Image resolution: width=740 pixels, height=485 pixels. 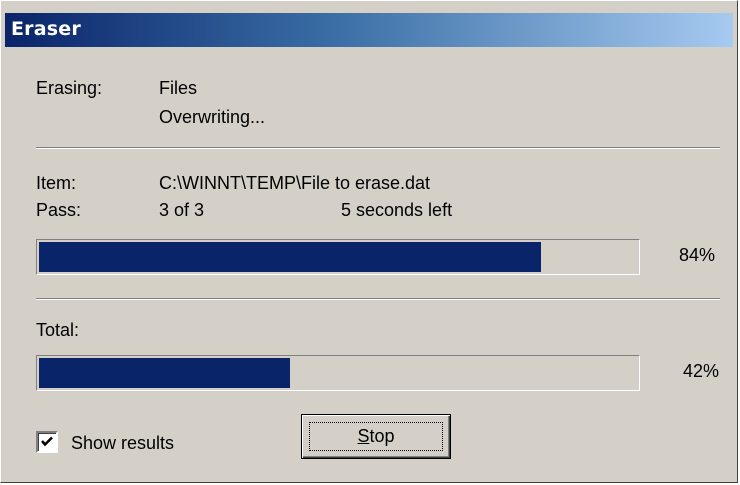 What do you see at coordinates (165, 373) in the screenshot?
I see `total-progress-fill` at bounding box center [165, 373].